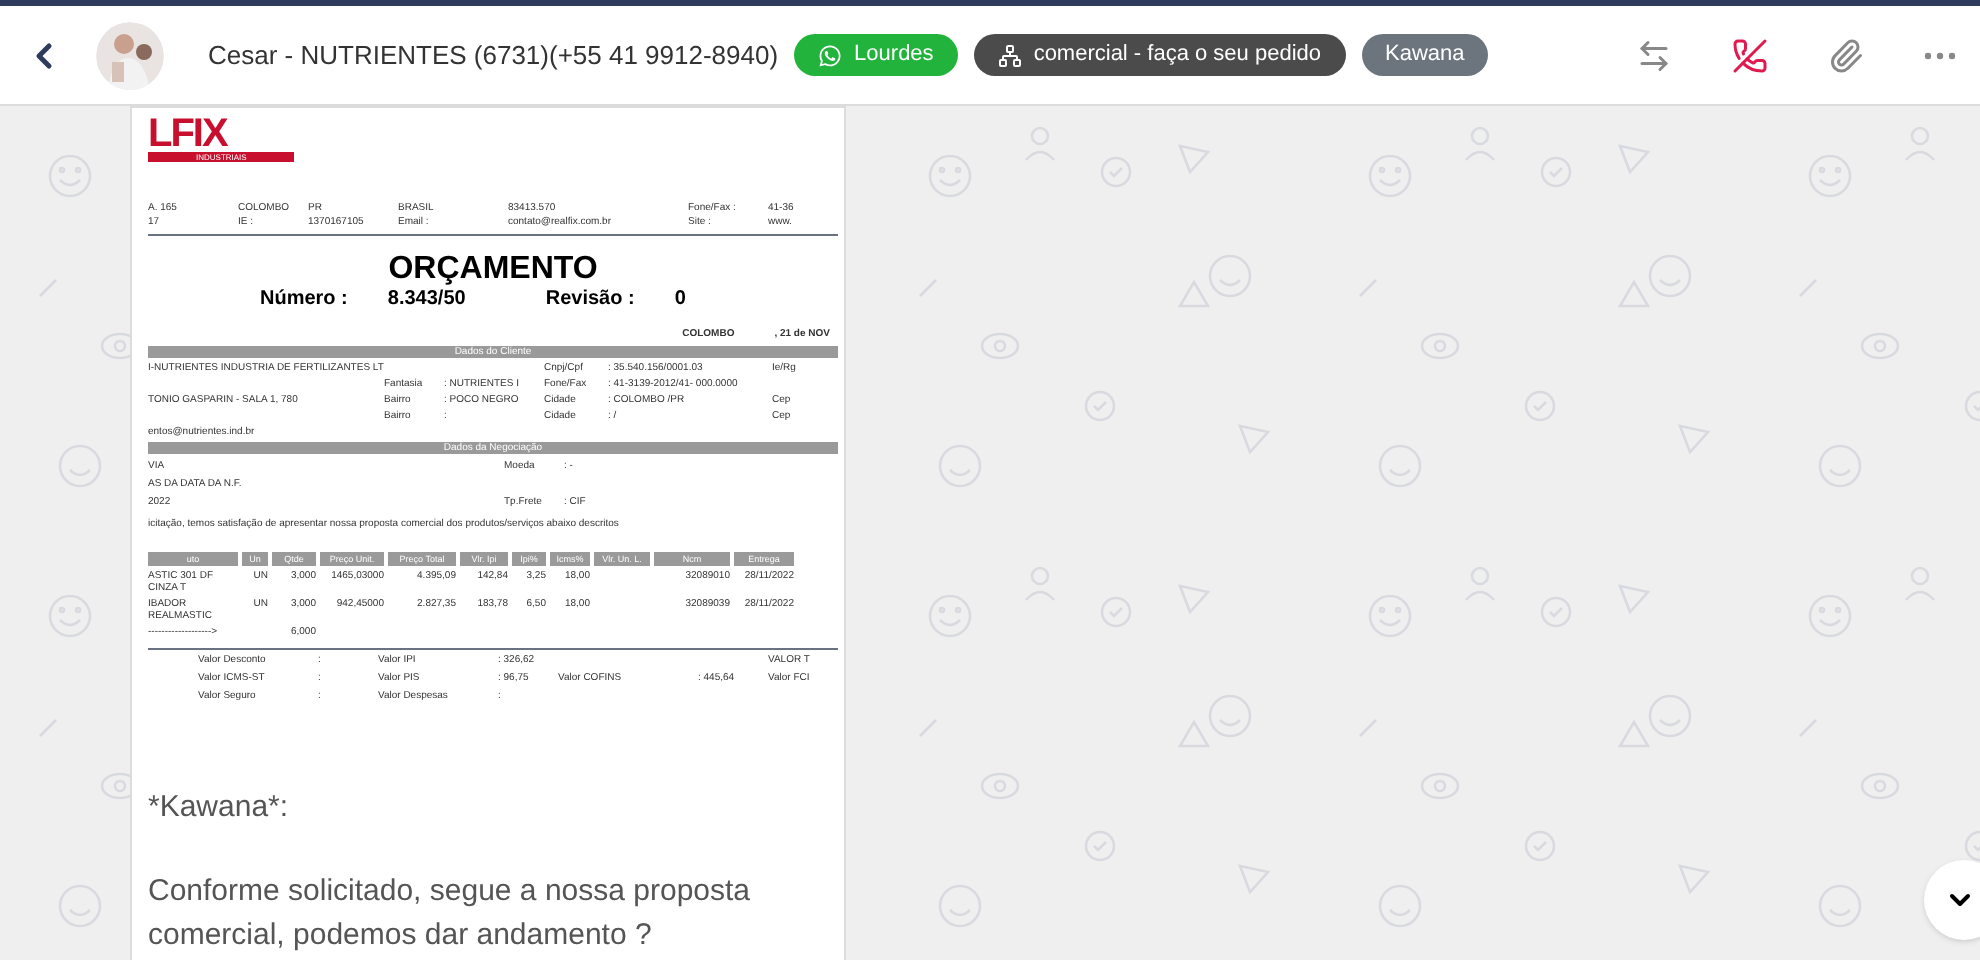 The height and width of the screenshot is (960, 1980). I want to click on revision-label: Revisão :, so click(590, 300).